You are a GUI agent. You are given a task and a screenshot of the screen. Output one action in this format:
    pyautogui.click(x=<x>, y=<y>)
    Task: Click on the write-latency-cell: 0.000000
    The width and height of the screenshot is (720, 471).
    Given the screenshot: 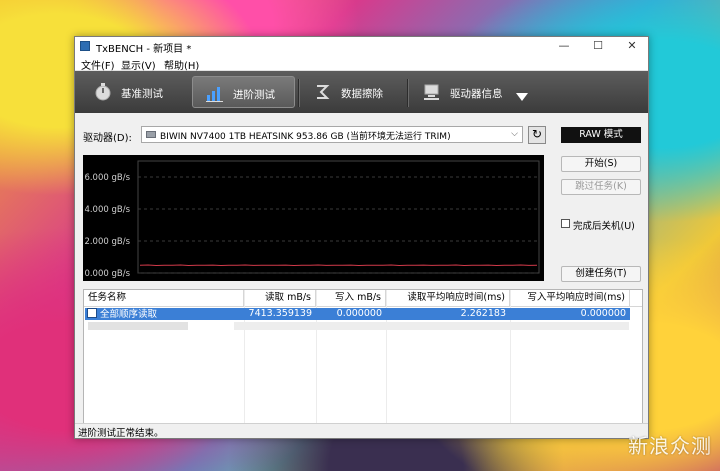 What is the action you would take?
    pyautogui.click(x=603, y=313)
    